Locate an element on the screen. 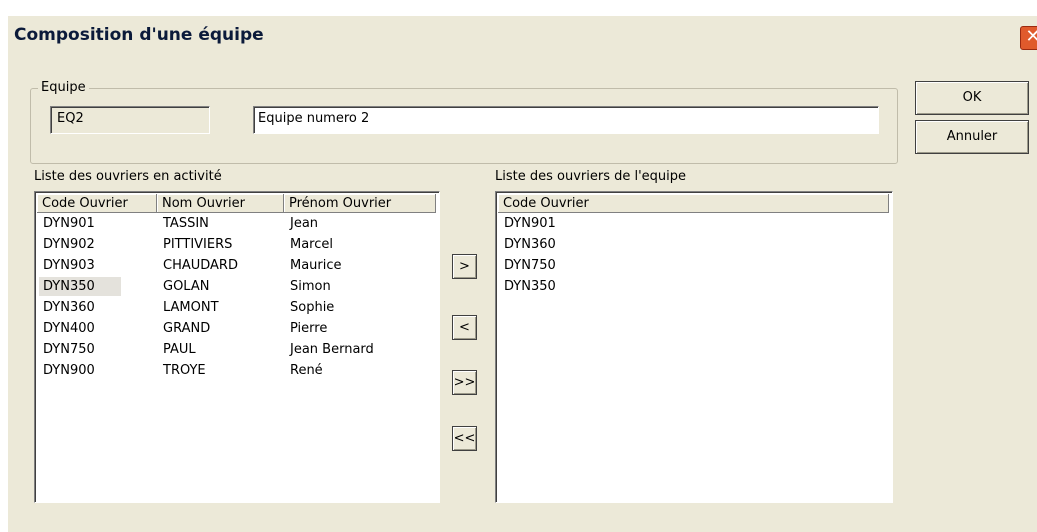  cell-prenom: Maurice is located at coordinates (316, 265).